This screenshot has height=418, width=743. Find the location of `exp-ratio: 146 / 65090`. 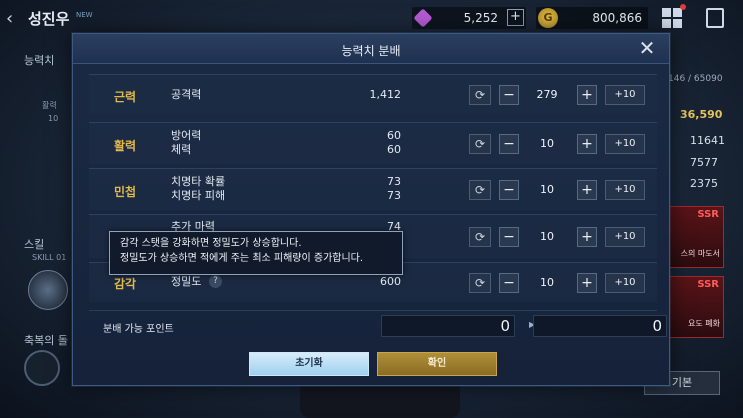

exp-ratio: 146 / 65090 is located at coordinates (695, 79).